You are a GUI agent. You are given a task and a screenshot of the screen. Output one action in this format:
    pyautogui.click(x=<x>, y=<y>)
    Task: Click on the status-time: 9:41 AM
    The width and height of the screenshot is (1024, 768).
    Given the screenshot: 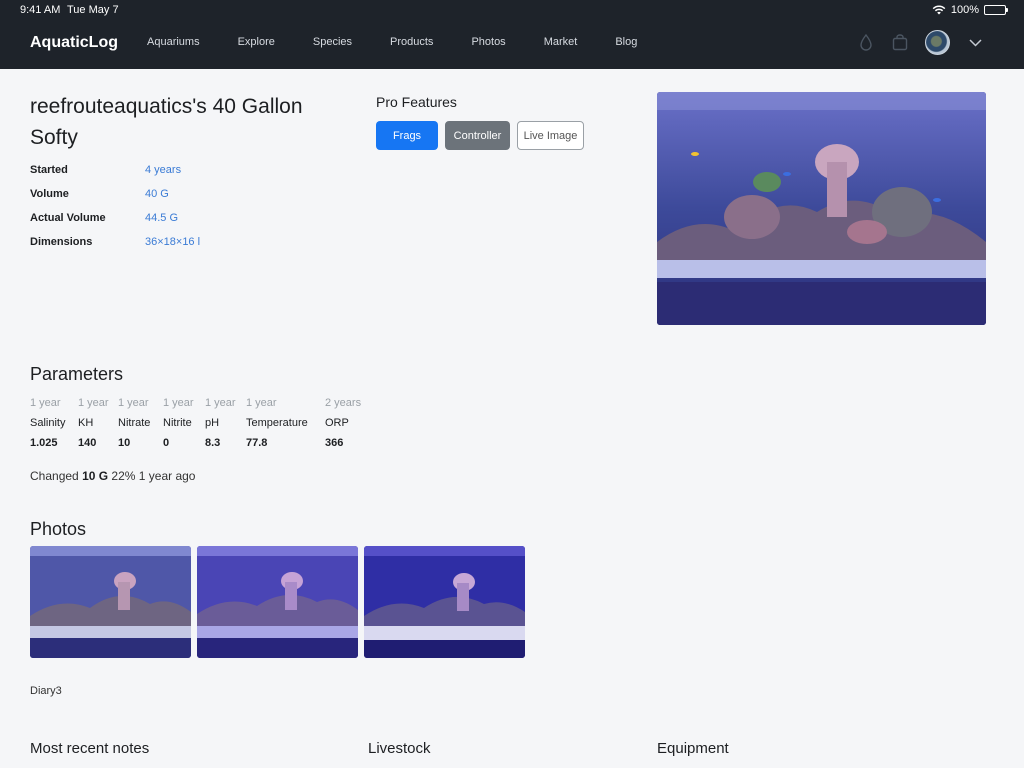 What is the action you would take?
    pyautogui.click(x=40, y=10)
    